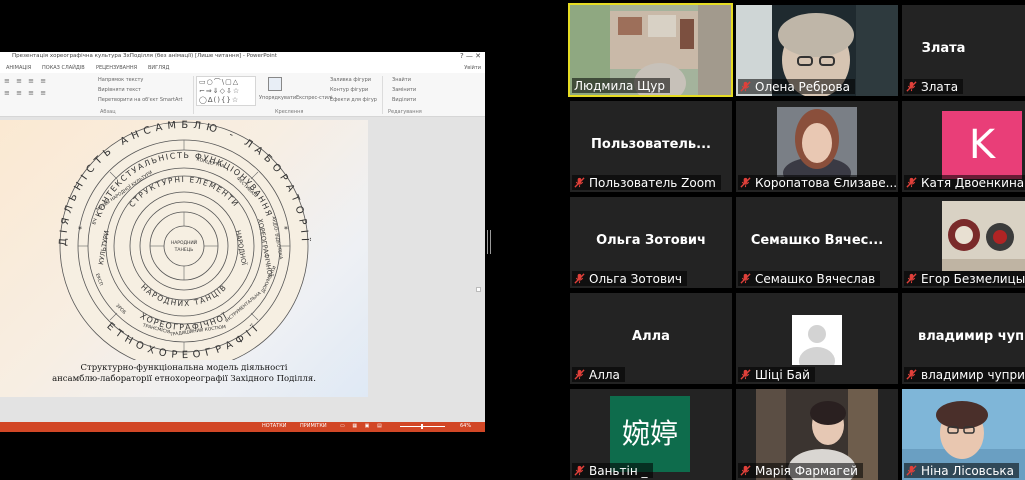 Image resolution: width=1025 pixels, height=480 pixels. I want to click on participant-name: Алла, so click(604, 374).